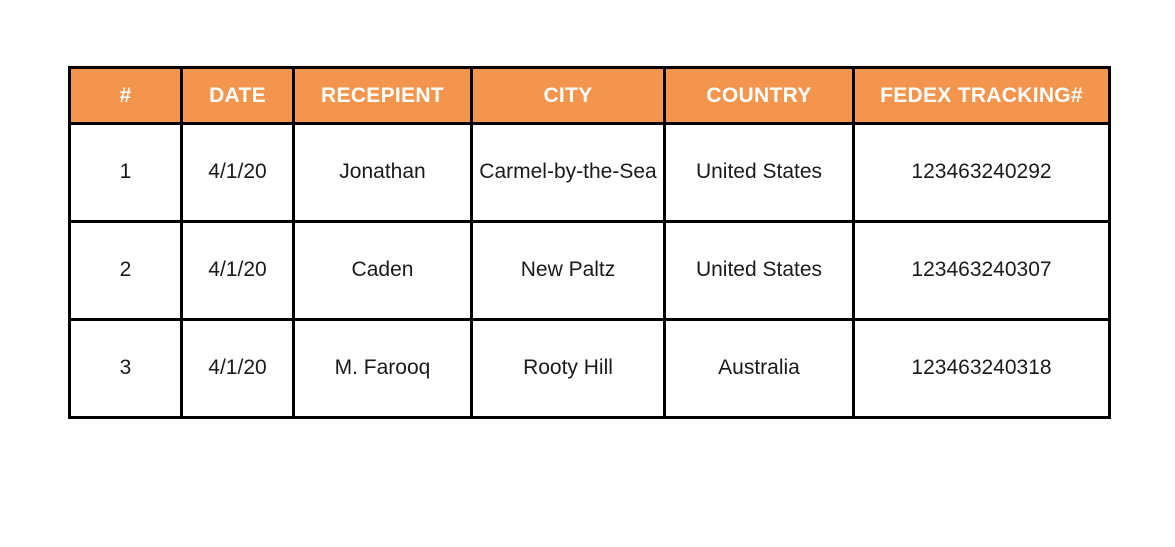  Describe the element at coordinates (125, 270) in the screenshot. I see `cell-index: 2` at that location.